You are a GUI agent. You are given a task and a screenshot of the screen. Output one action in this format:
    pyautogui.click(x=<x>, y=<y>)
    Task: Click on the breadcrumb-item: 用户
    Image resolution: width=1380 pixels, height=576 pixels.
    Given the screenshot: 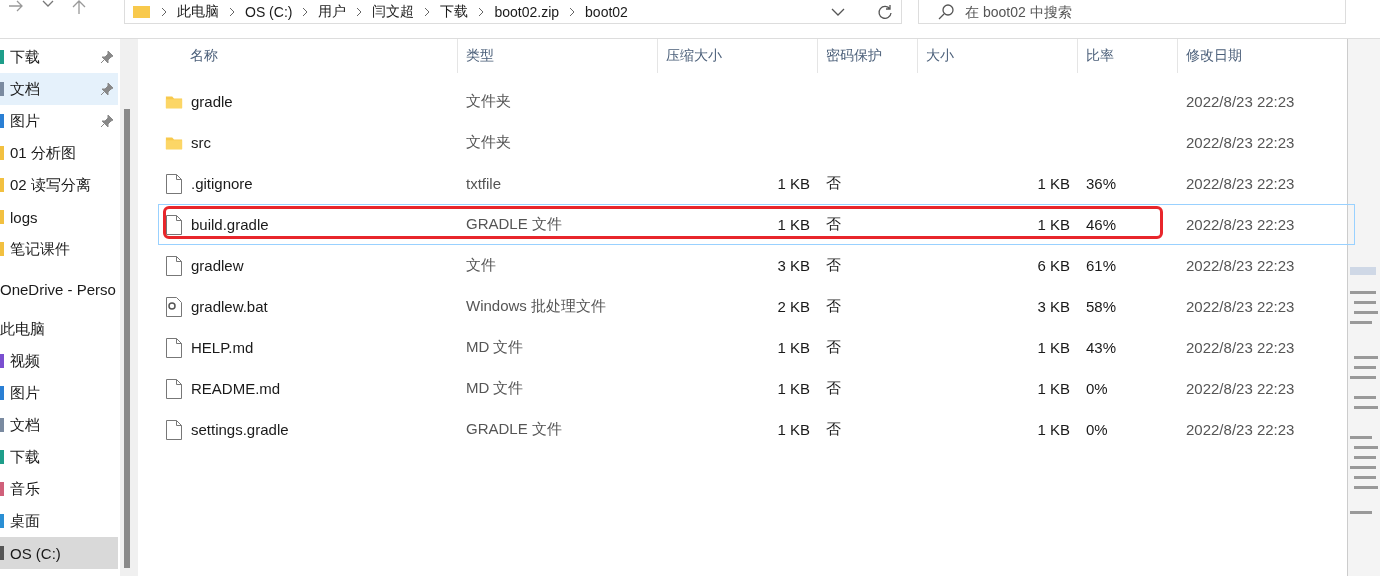 What is the action you would take?
    pyautogui.click(x=332, y=11)
    